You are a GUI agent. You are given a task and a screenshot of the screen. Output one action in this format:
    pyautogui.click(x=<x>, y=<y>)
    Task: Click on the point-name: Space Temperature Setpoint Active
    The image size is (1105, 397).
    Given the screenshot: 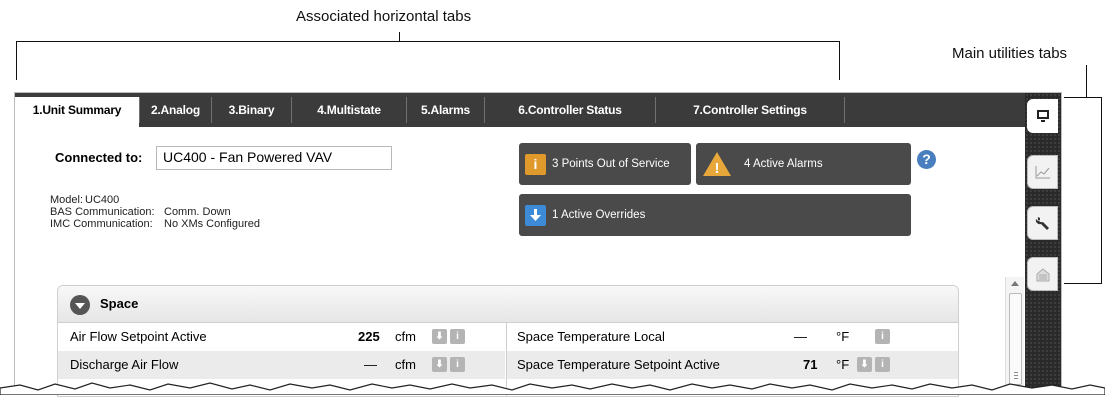 What is the action you would take?
    pyautogui.click(x=618, y=364)
    